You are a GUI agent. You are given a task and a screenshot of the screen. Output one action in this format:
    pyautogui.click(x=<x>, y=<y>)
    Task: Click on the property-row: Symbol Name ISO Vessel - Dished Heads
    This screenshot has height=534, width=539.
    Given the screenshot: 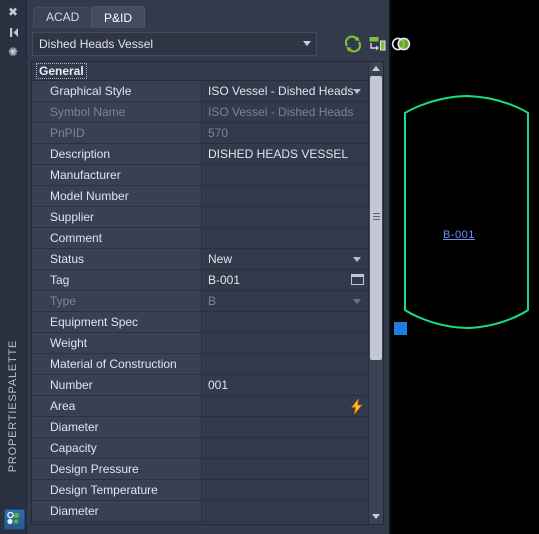 What is the action you would take?
    pyautogui.click(x=200, y=112)
    